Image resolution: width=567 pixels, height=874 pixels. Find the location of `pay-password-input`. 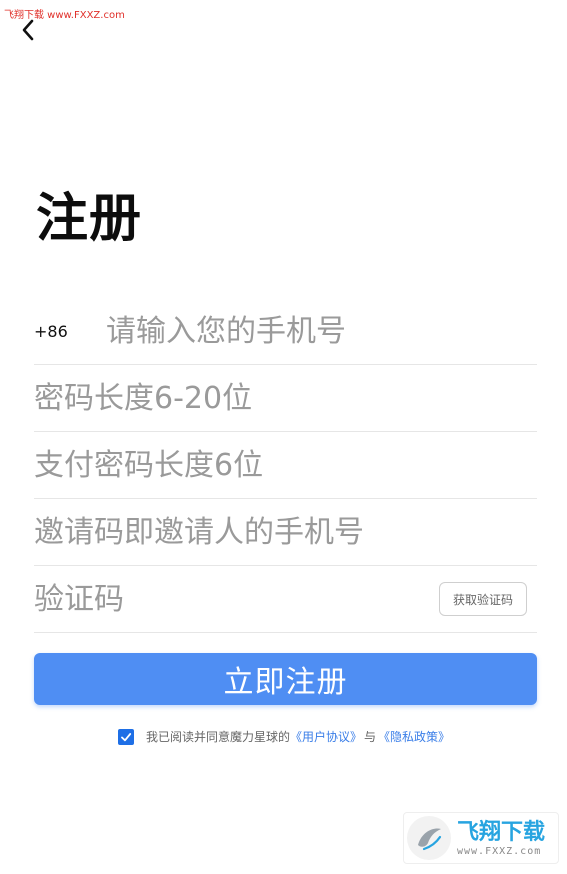

pay-password-input is located at coordinates (285, 465).